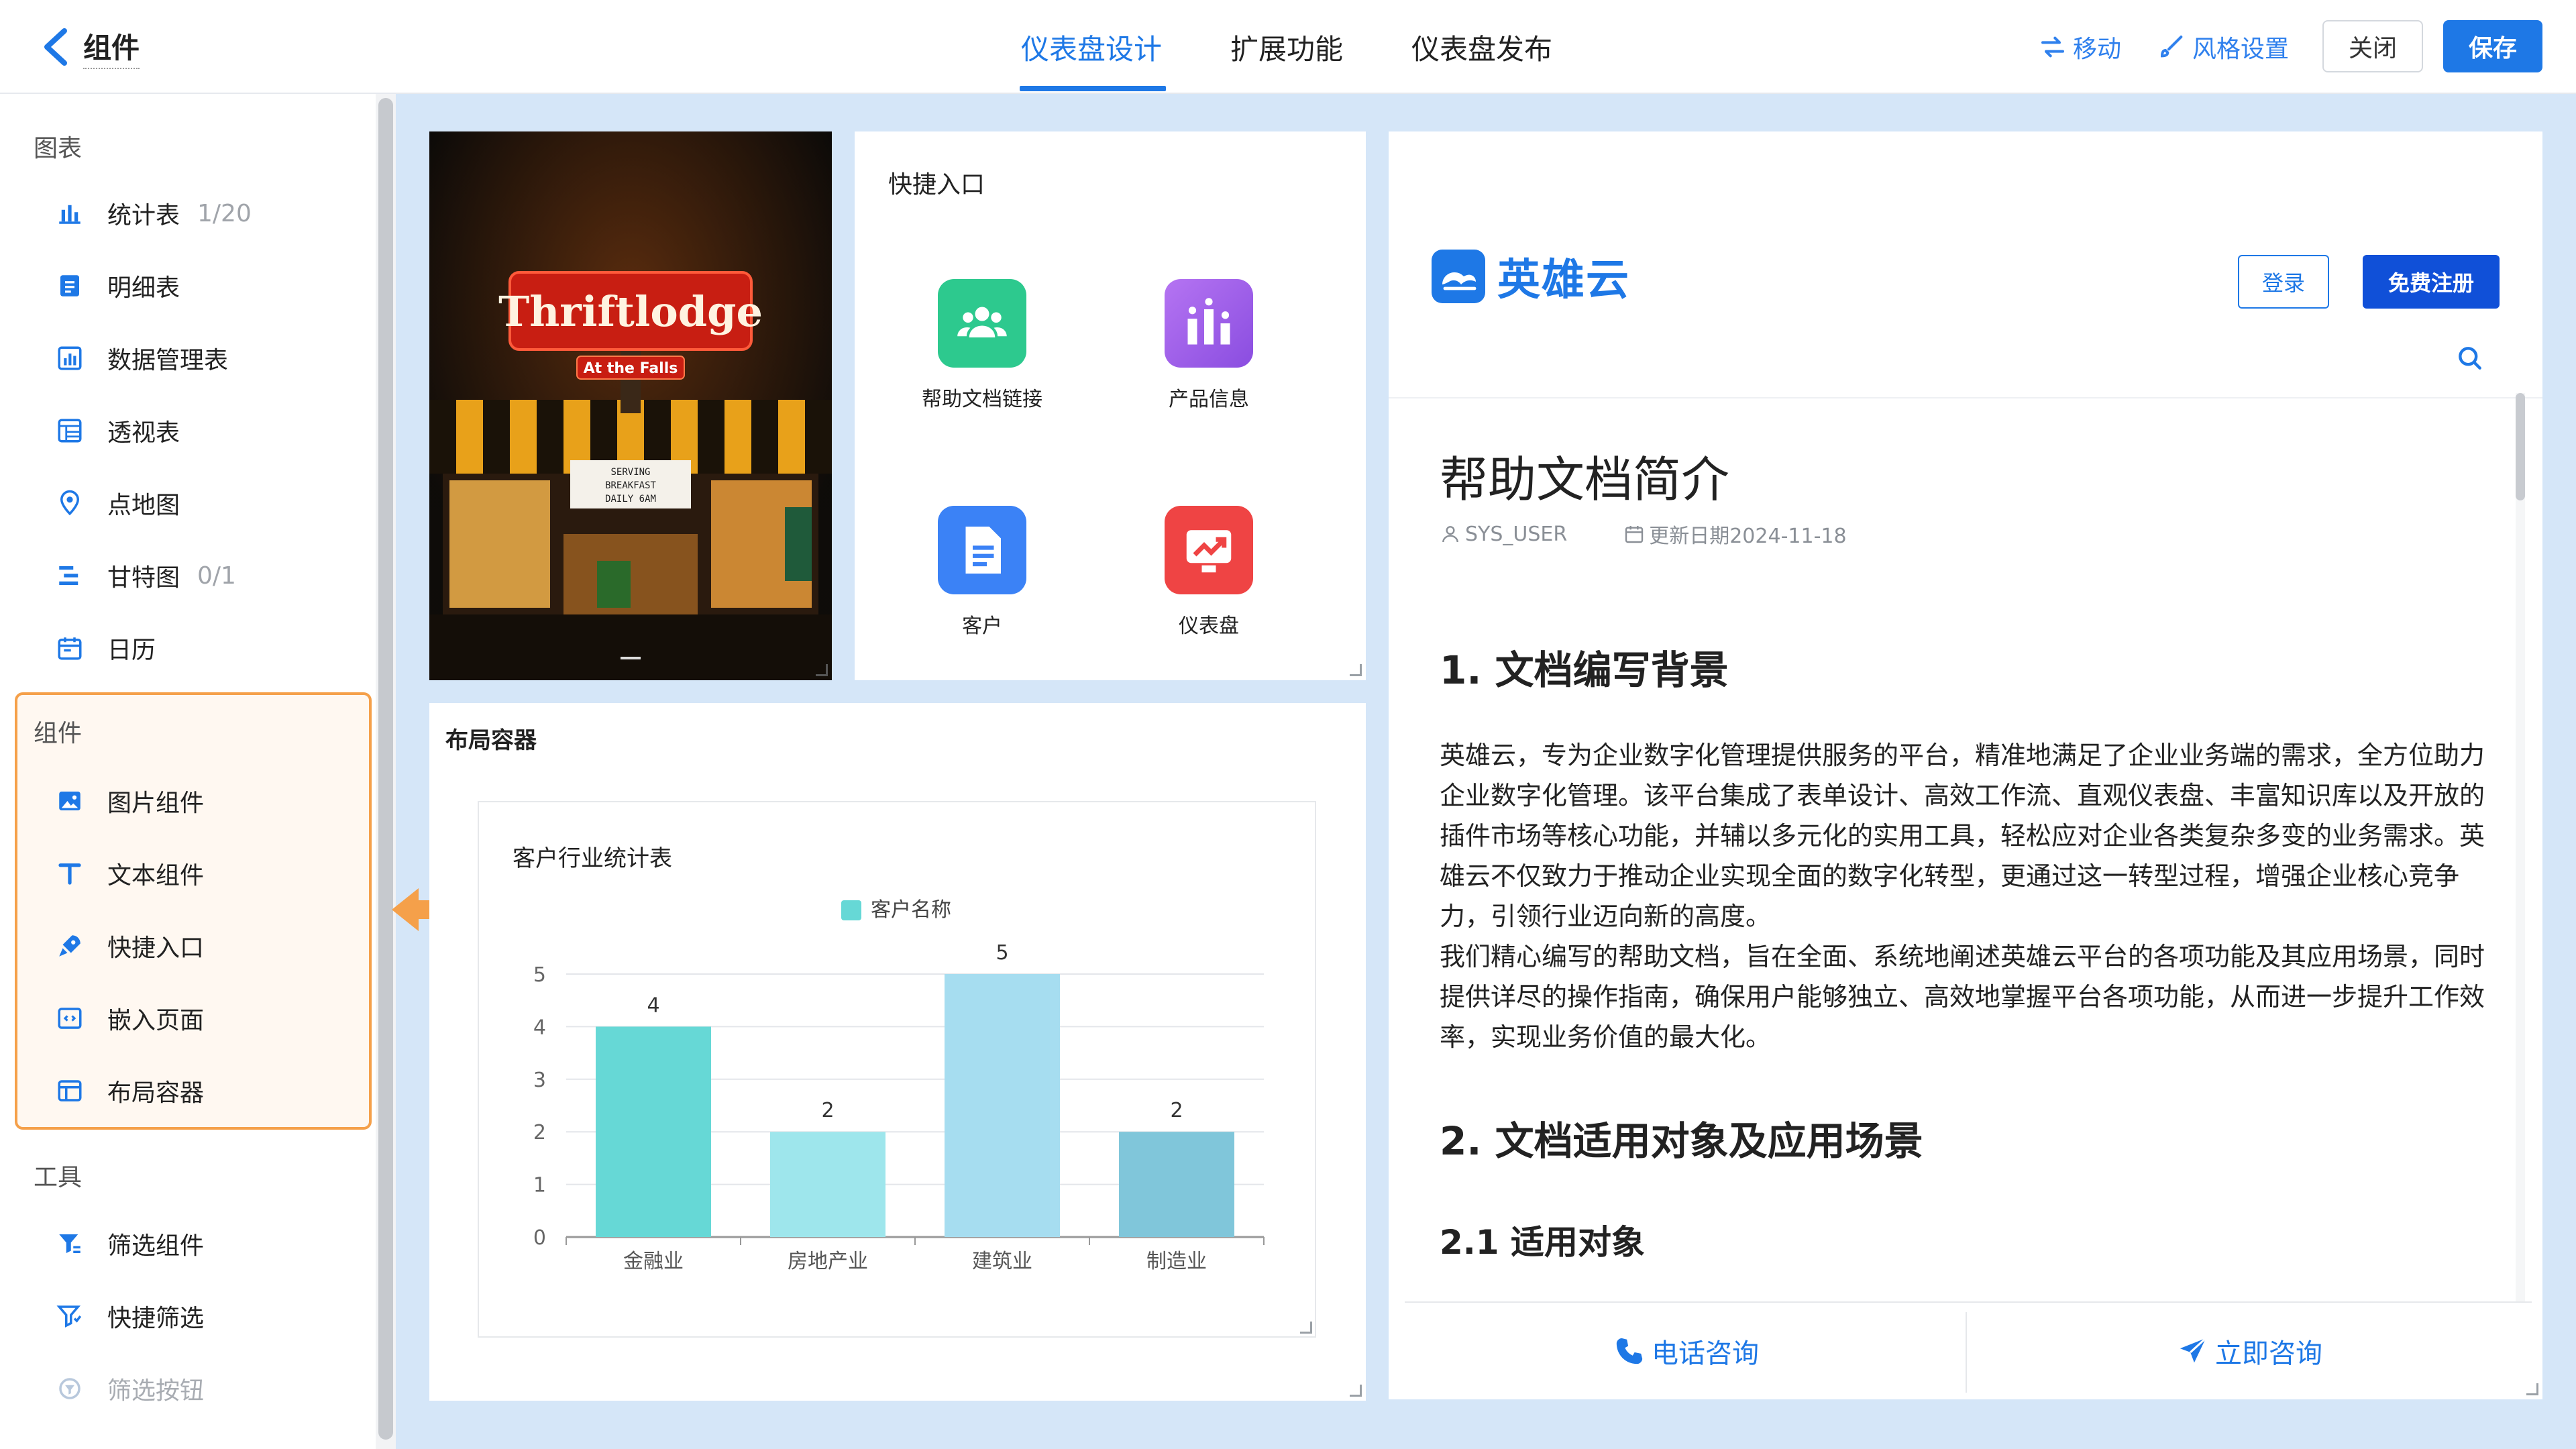 Image resolution: width=2576 pixels, height=1449 pixels. I want to click on instant-consult-button: 立即咨询, so click(2250, 1351).